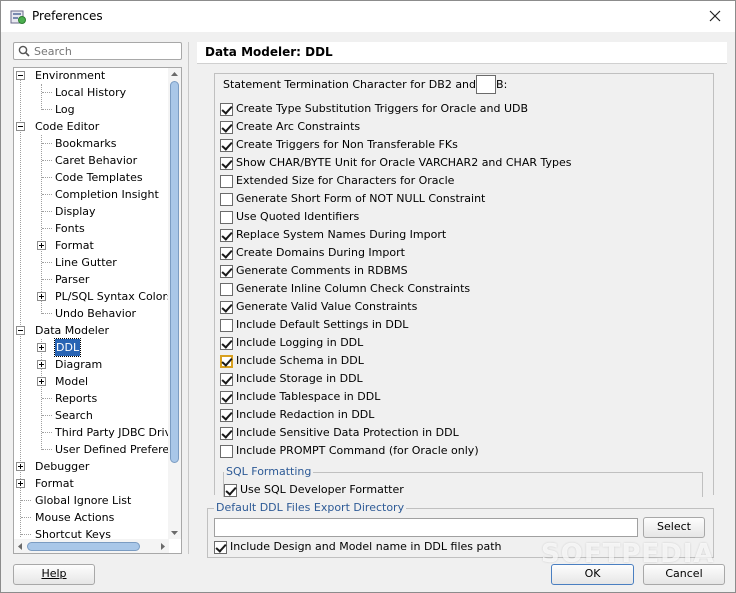 The height and width of the screenshot is (593, 736). I want to click on close-button, so click(715, 16).